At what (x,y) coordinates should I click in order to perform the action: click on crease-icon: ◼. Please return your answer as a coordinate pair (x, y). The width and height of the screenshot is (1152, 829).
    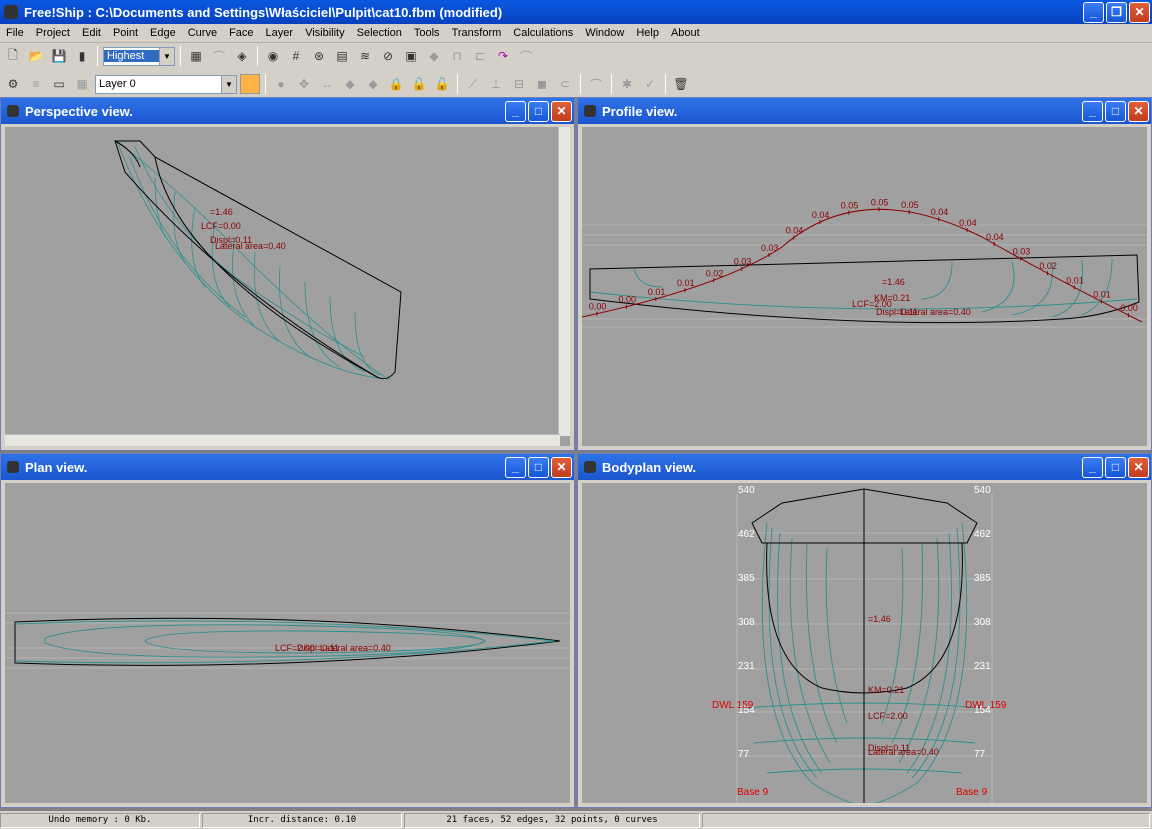
    Looking at the image, I should click on (542, 84).